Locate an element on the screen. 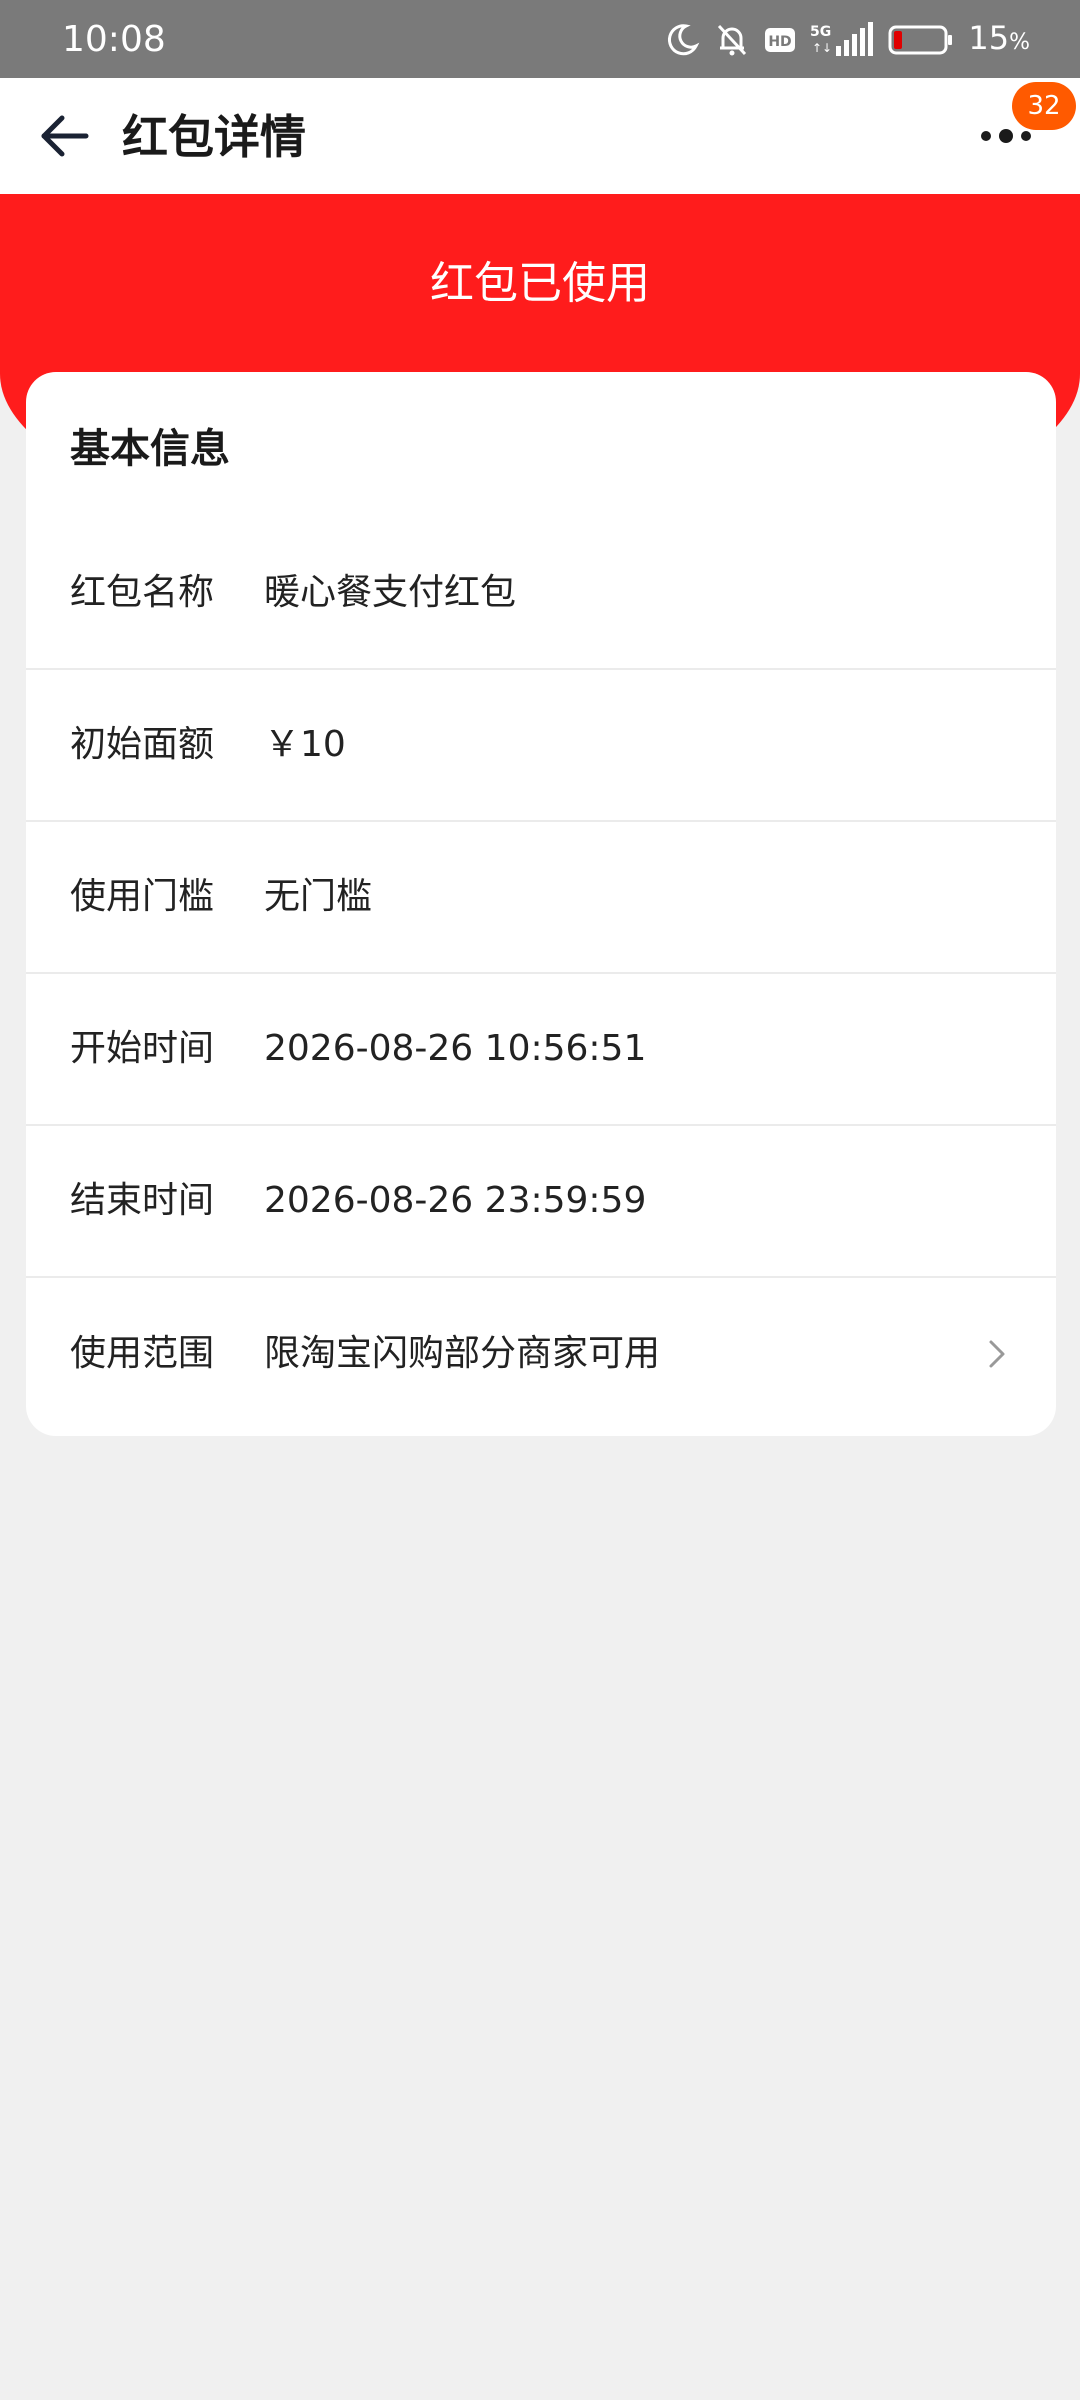  row-value: ￥10 is located at coordinates (305, 744).